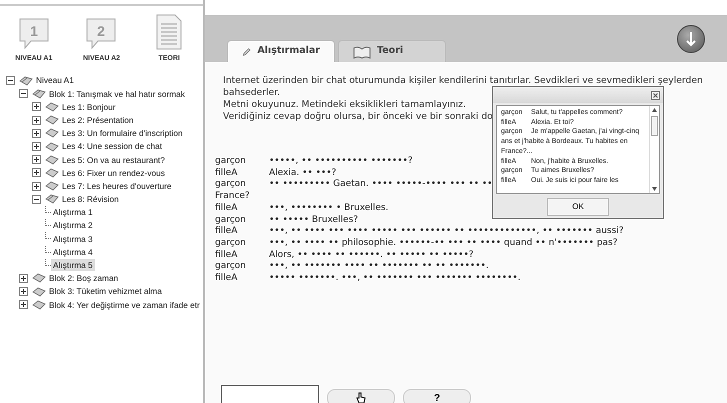 The height and width of the screenshot is (403, 727). I want to click on tree-item: Les 2: Présentation, so click(98, 120).